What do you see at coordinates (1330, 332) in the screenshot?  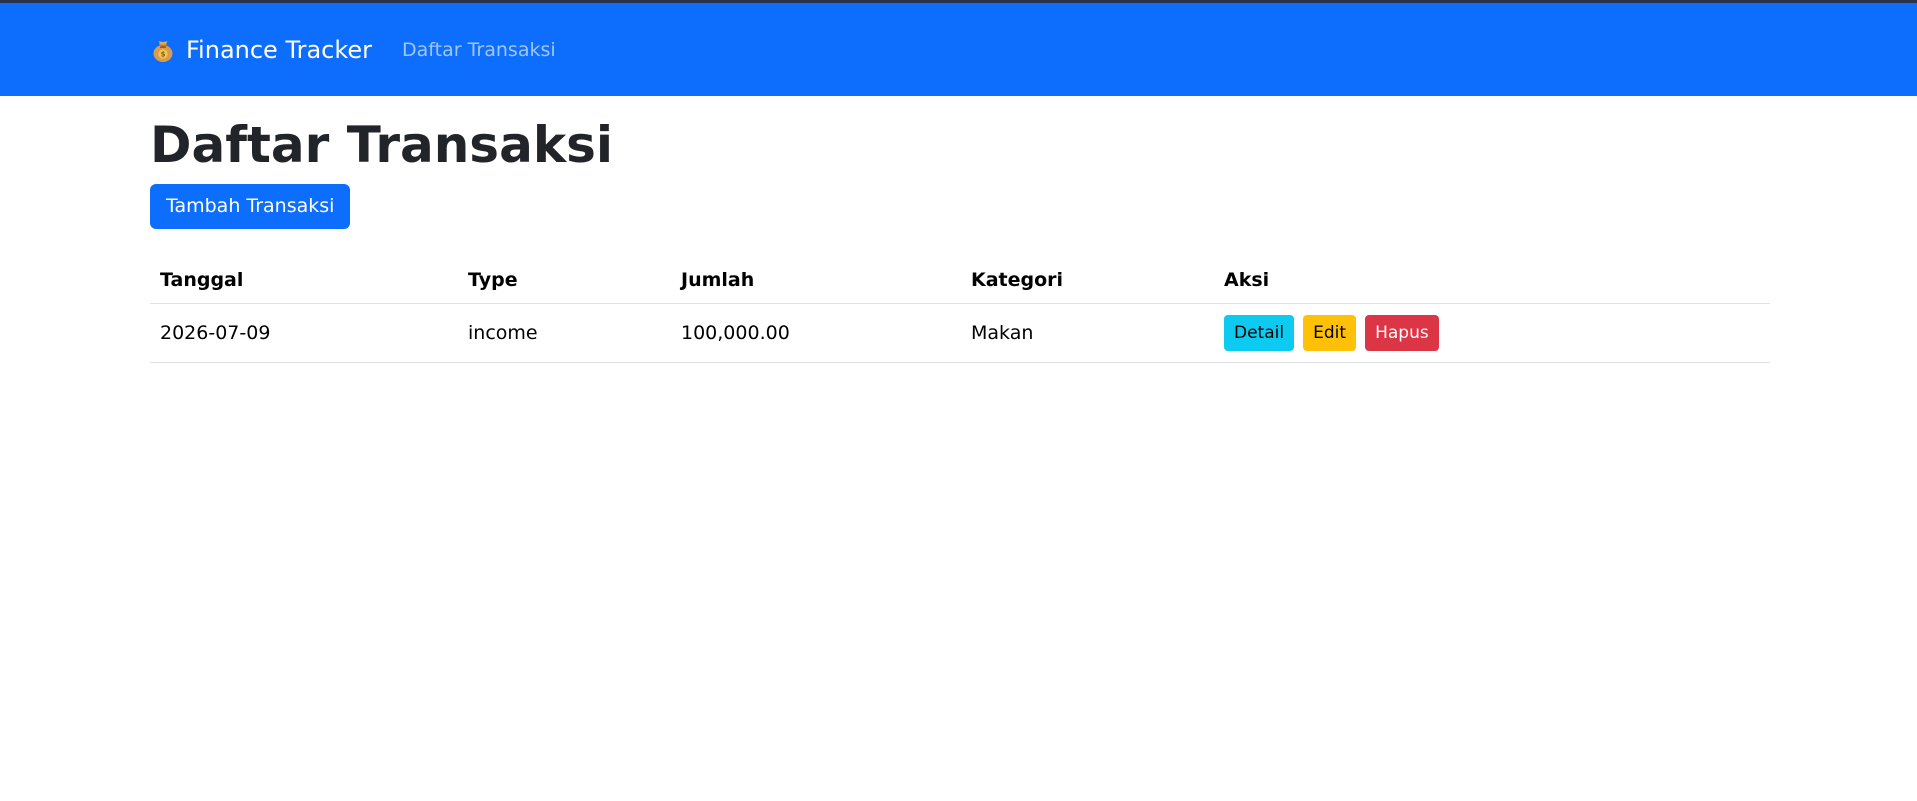 I see `edit-button: Edit` at bounding box center [1330, 332].